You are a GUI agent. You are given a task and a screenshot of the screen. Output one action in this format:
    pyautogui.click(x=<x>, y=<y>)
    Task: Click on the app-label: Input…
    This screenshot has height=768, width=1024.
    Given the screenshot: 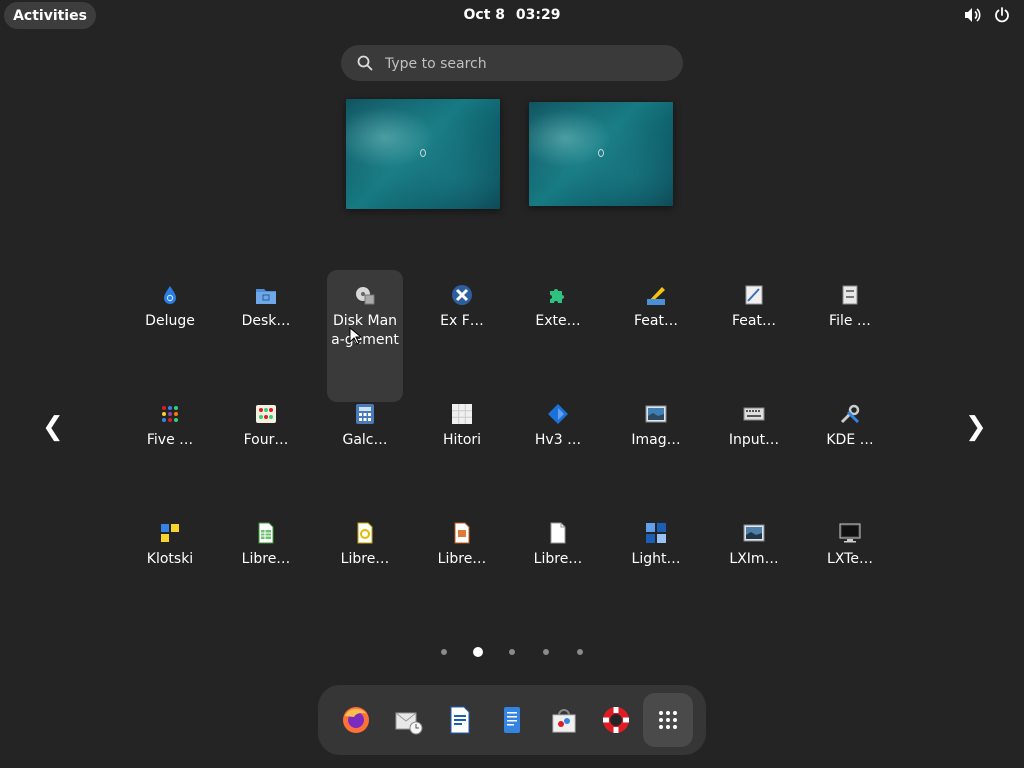 What is the action you would take?
    pyautogui.click(x=754, y=440)
    